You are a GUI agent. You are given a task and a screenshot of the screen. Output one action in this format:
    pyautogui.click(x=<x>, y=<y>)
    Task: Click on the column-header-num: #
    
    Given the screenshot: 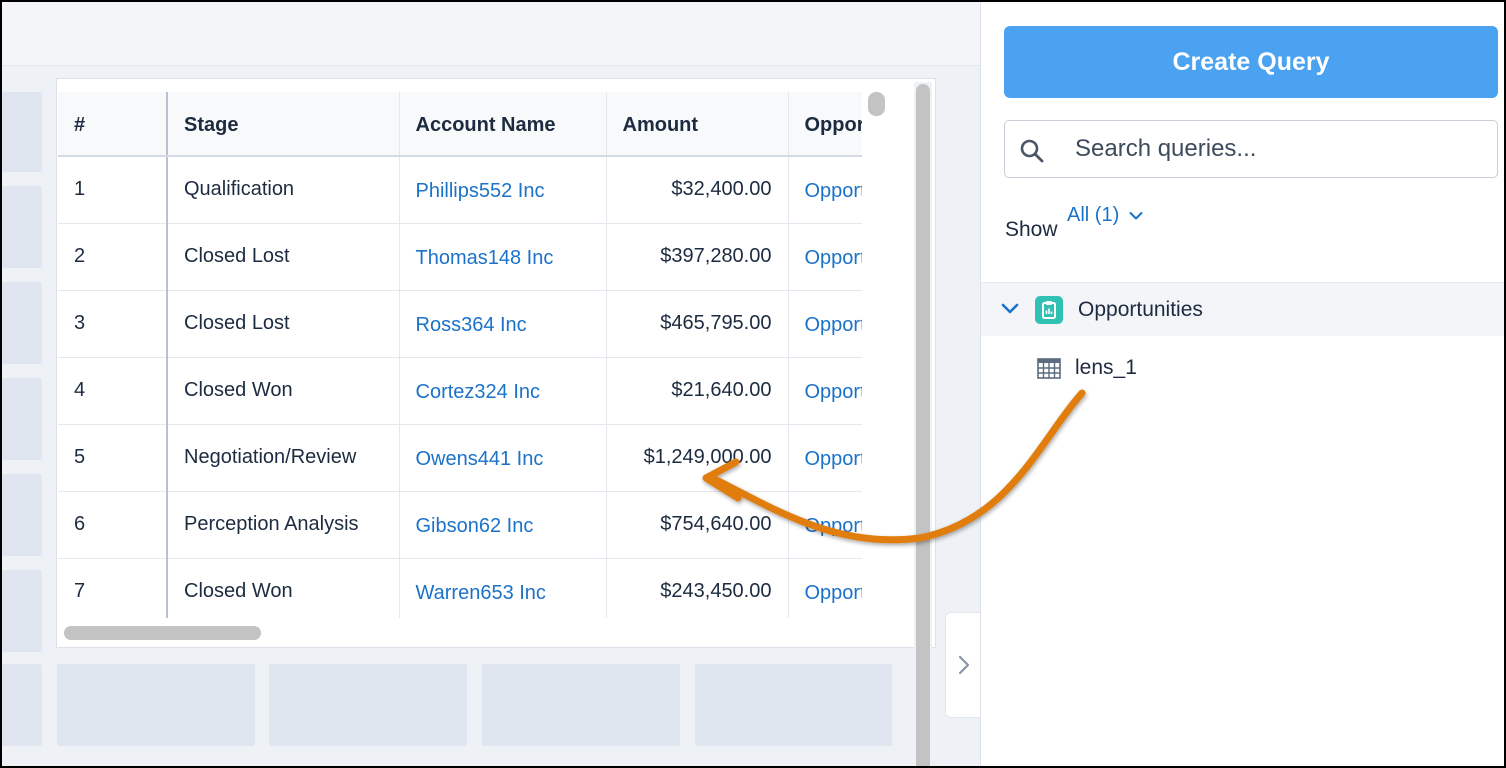 What is the action you would take?
    pyautogui.click(x=113, y=124)
    